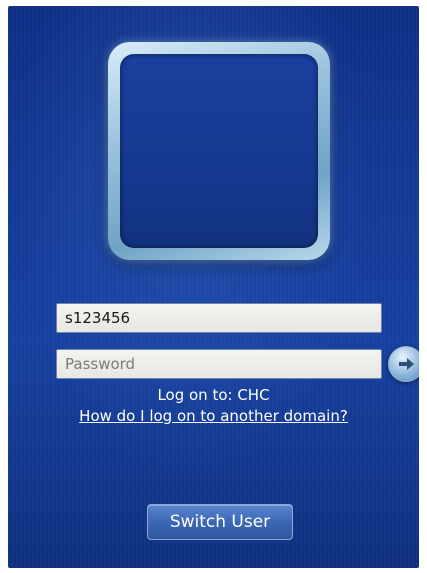  I want to click on arrow-right-icon, so click(406, 364).